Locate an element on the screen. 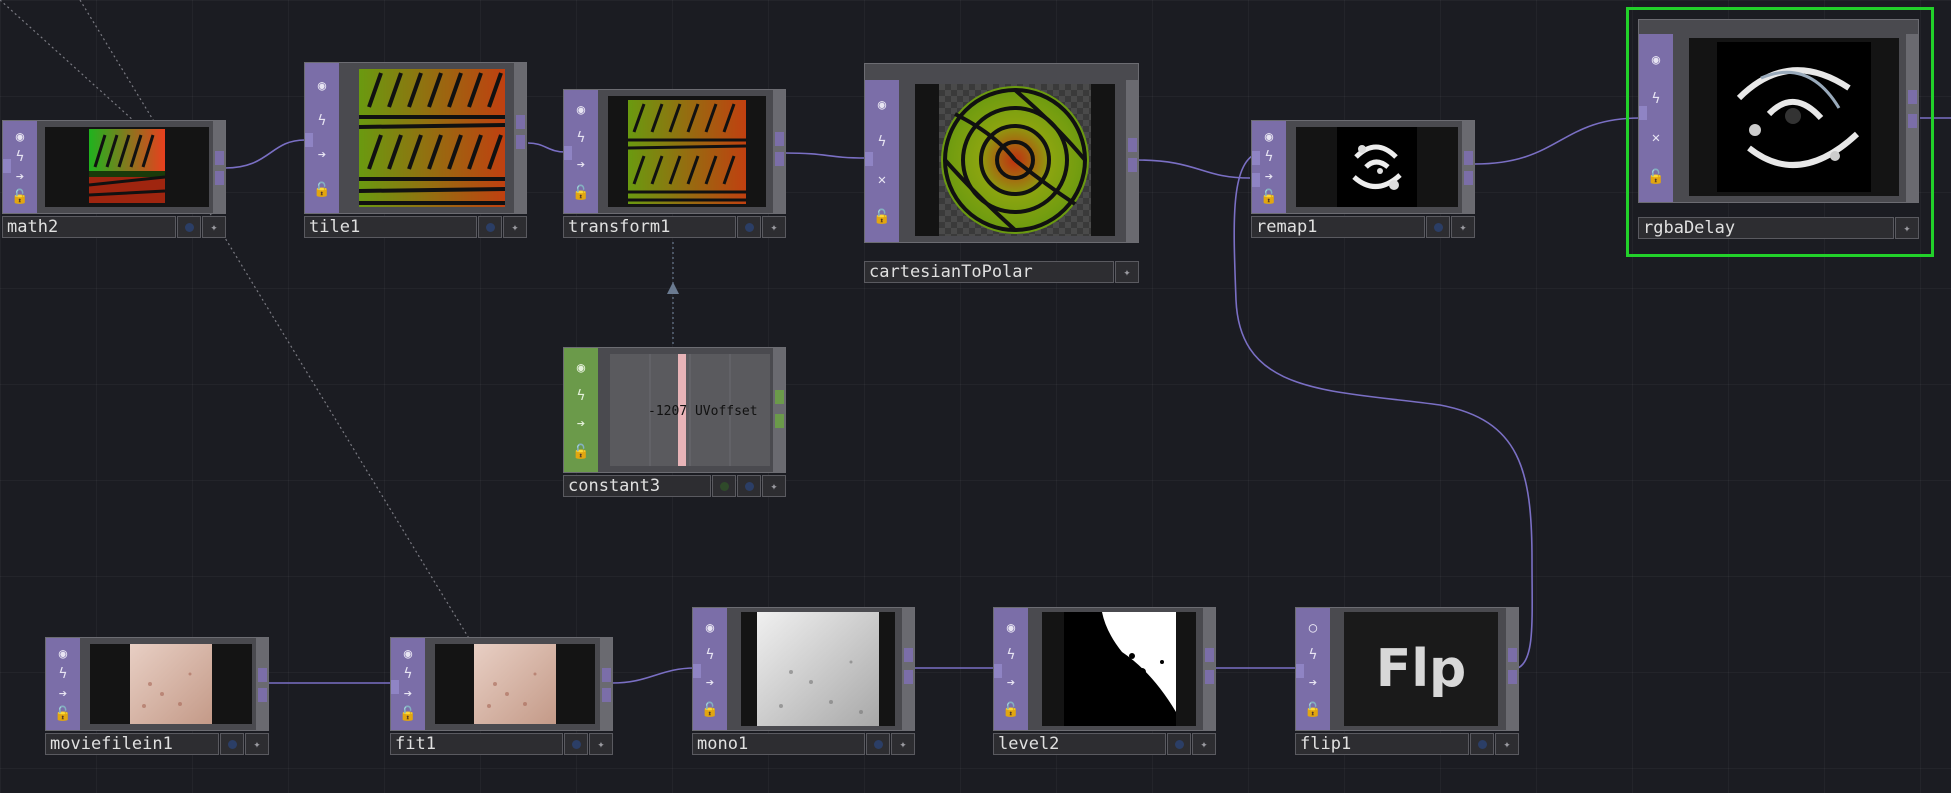 The image size is (1951, 793). node-level2: ◉ ϟ ➔ 🔓 level2 ✦ is located at coordinates (1104, 684).